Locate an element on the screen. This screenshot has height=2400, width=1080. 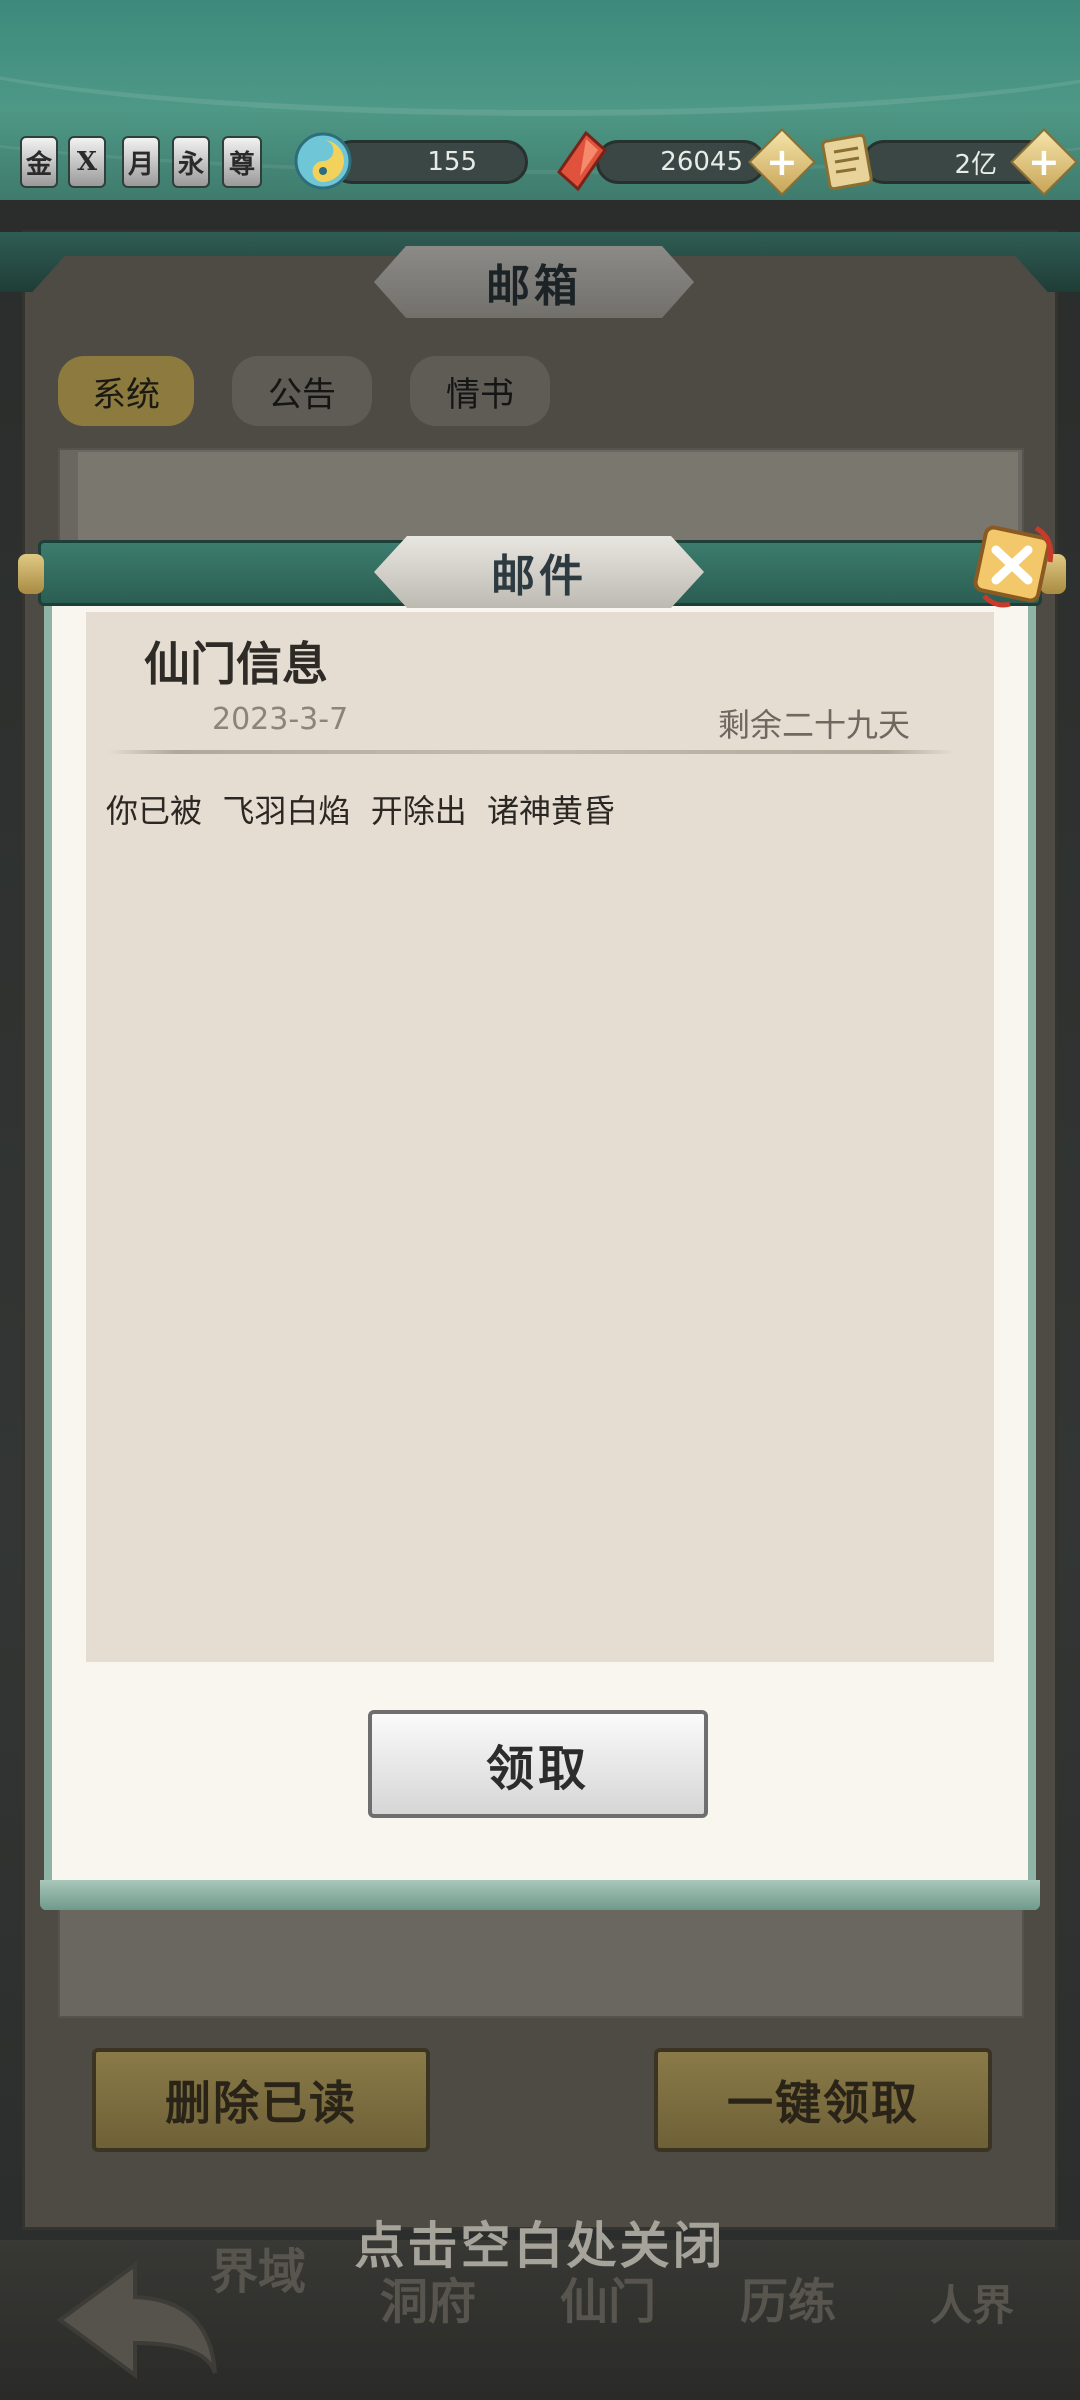
mailbox-title: 邮箱 is located at coordinates (534, 282).